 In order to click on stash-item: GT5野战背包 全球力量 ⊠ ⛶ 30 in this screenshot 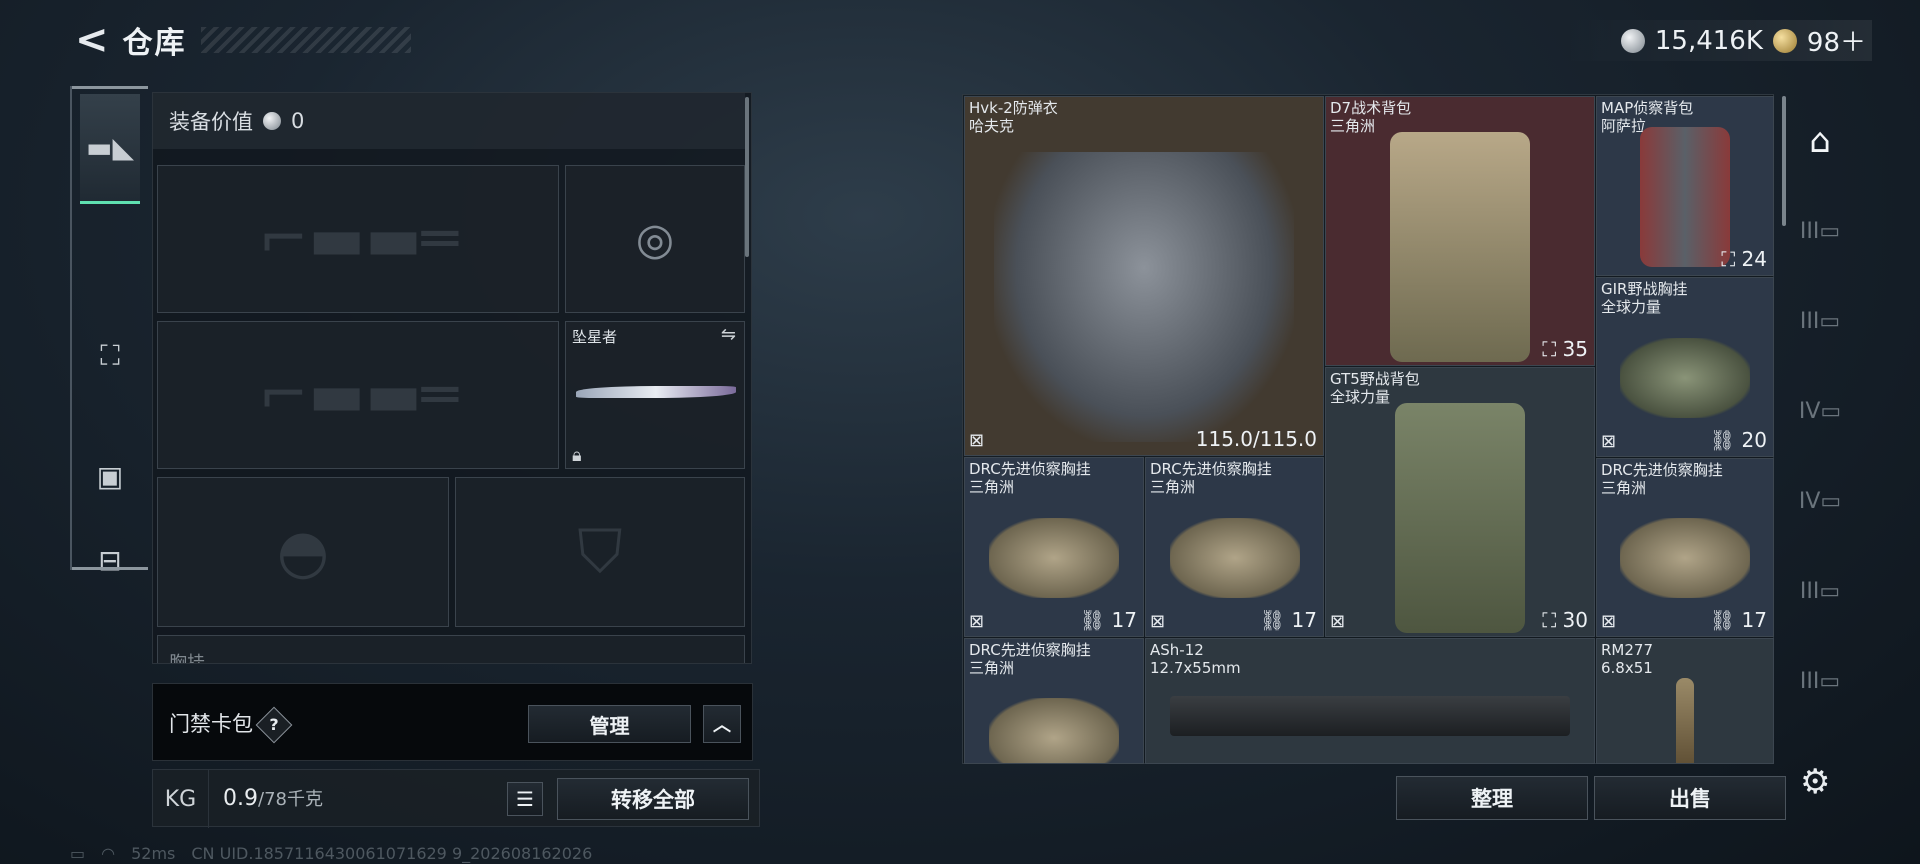, I will do `click(1460, 502)`.